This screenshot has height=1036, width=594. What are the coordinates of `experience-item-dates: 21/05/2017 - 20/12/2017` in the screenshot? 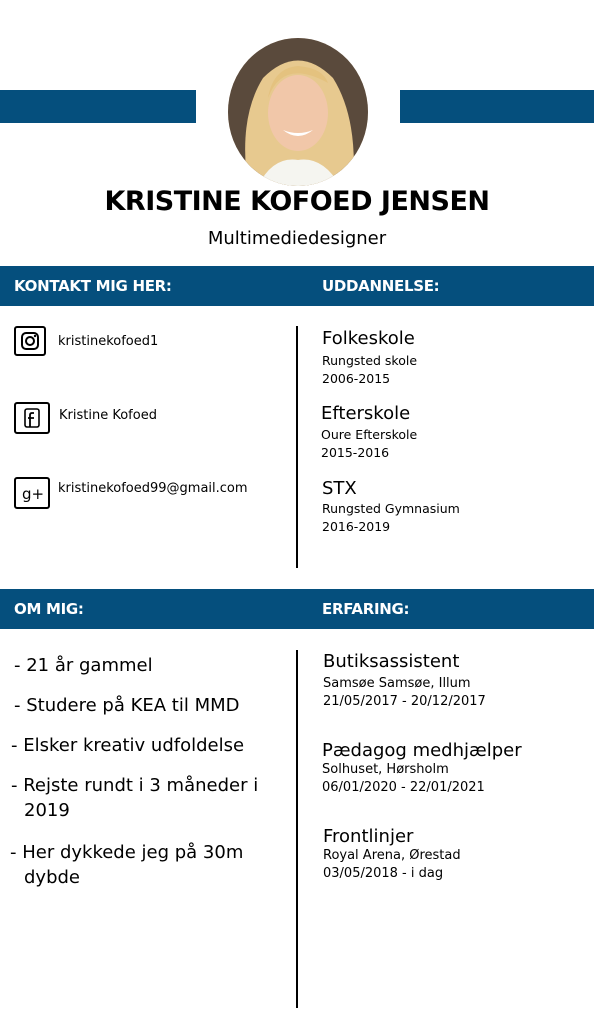 It's located at (404, 701).